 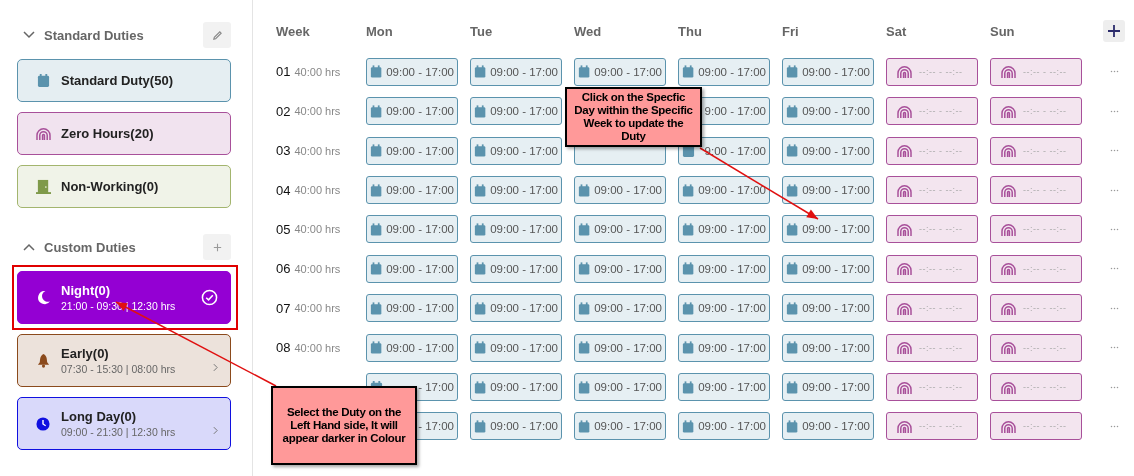 What do you see at coordinates (690, 32) in the screenshot?
I see `column-header: Thu` at bounding box center [690, 32].